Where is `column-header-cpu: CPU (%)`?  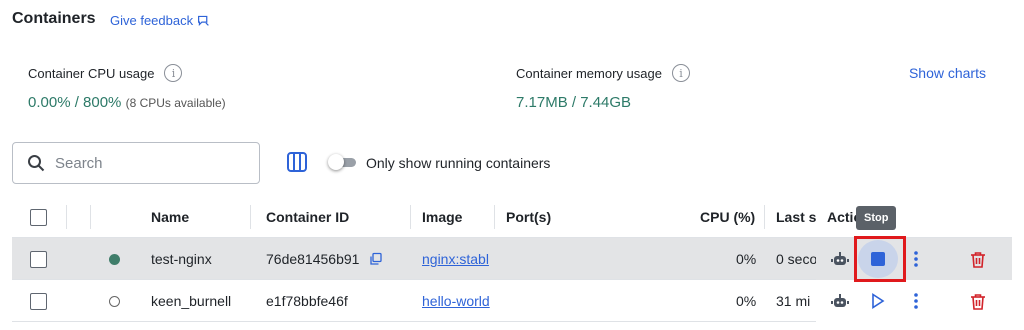 column-header-cpu: CPU (%) is located at coordinates (727, 217).